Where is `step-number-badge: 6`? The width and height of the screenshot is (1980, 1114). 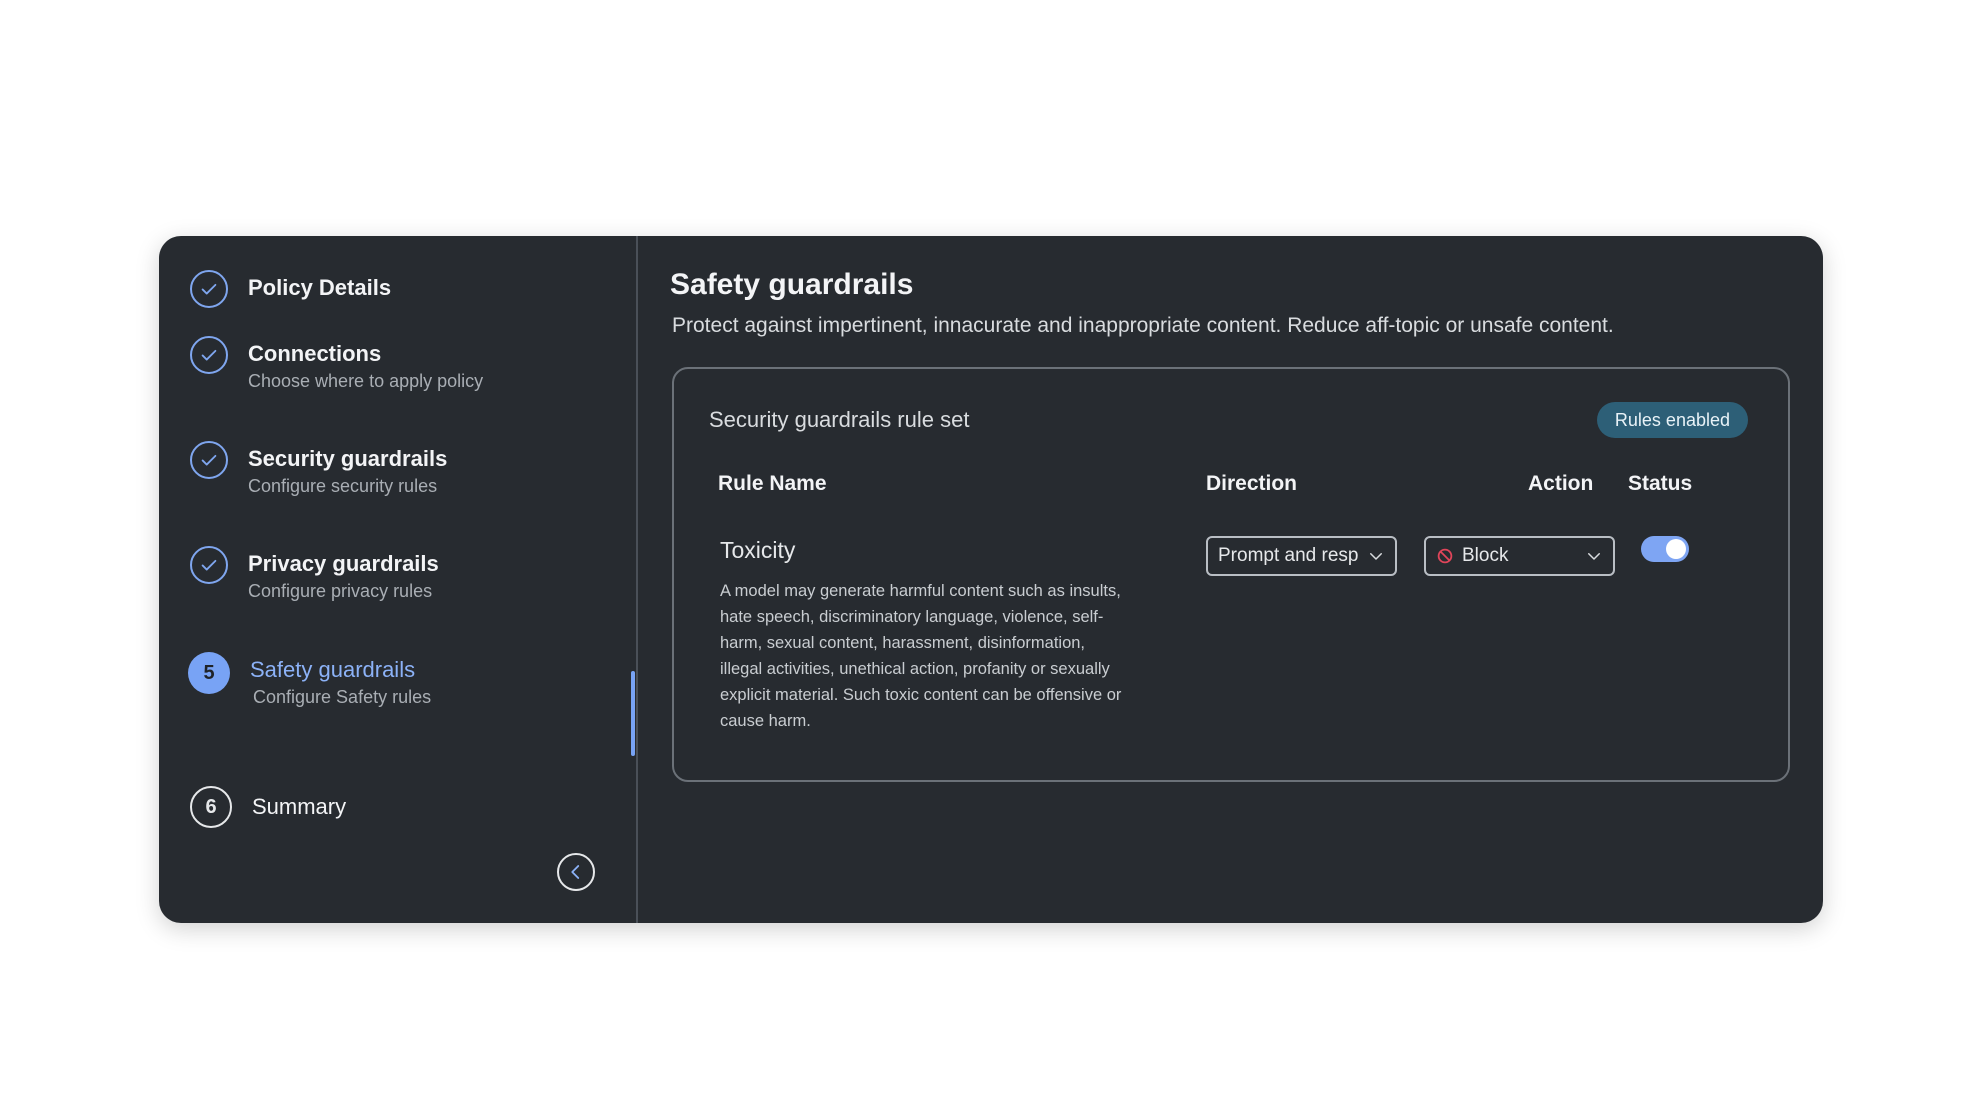
step-number-badge: 6 is located at coordinates (211, 807).